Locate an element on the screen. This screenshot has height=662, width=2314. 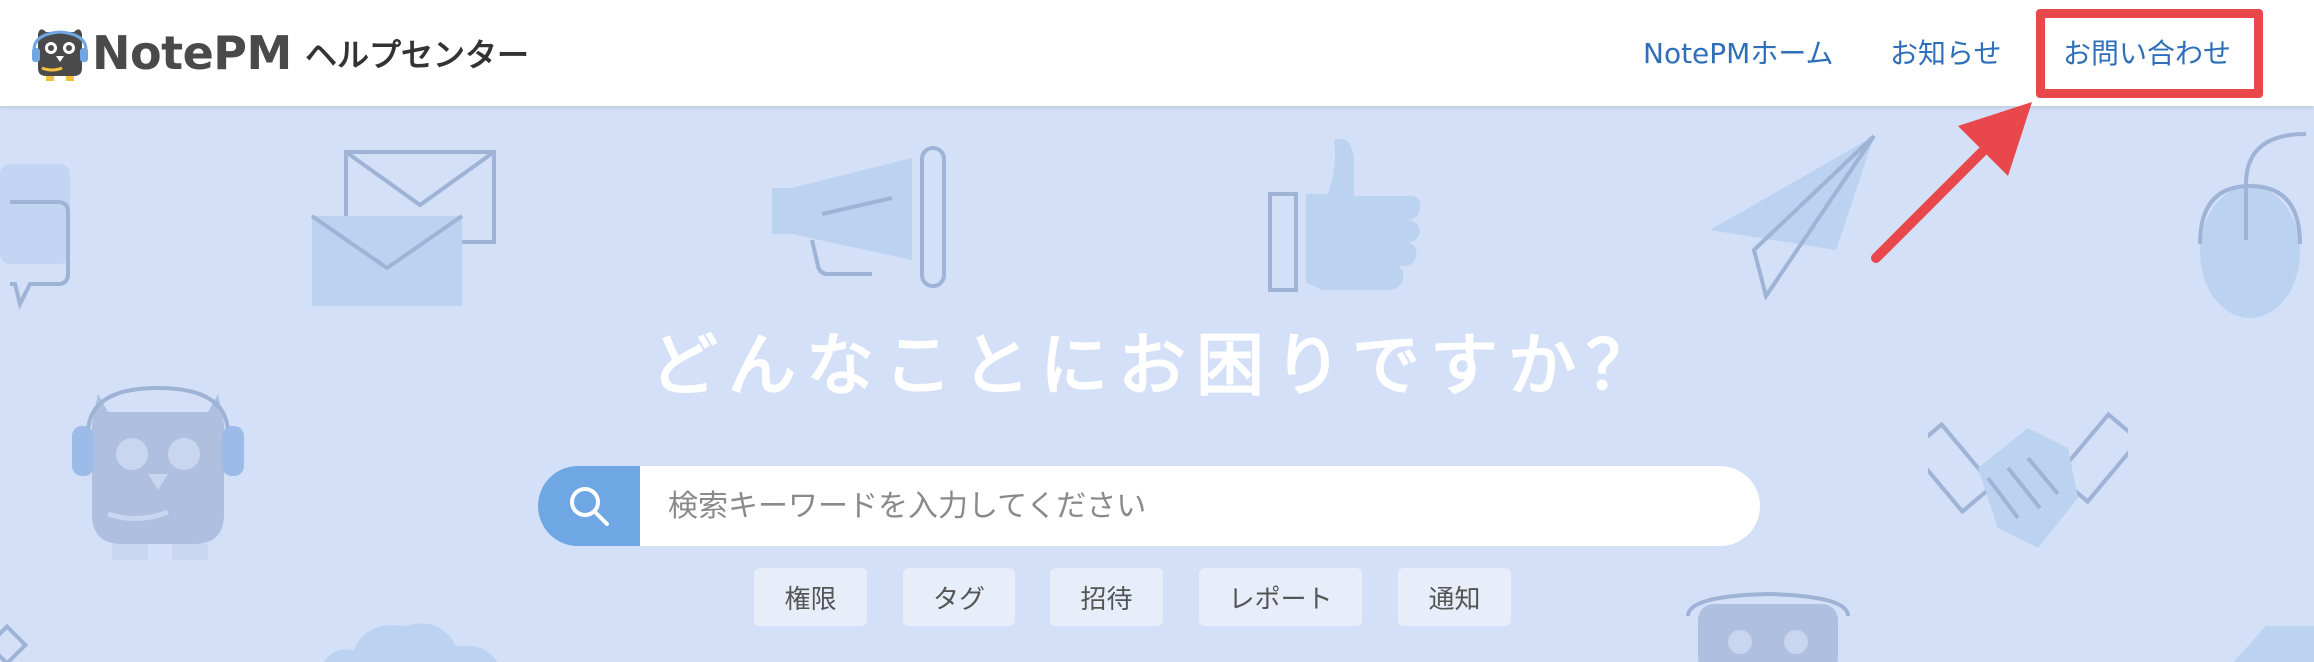
annotation-arrow-icon is located at coordinates (1951, 182).